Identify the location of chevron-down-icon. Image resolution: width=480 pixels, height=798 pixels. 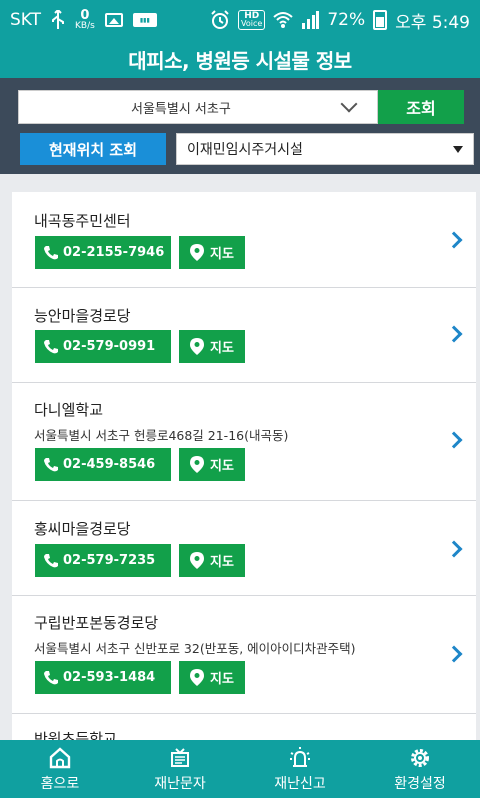
(349, 104).